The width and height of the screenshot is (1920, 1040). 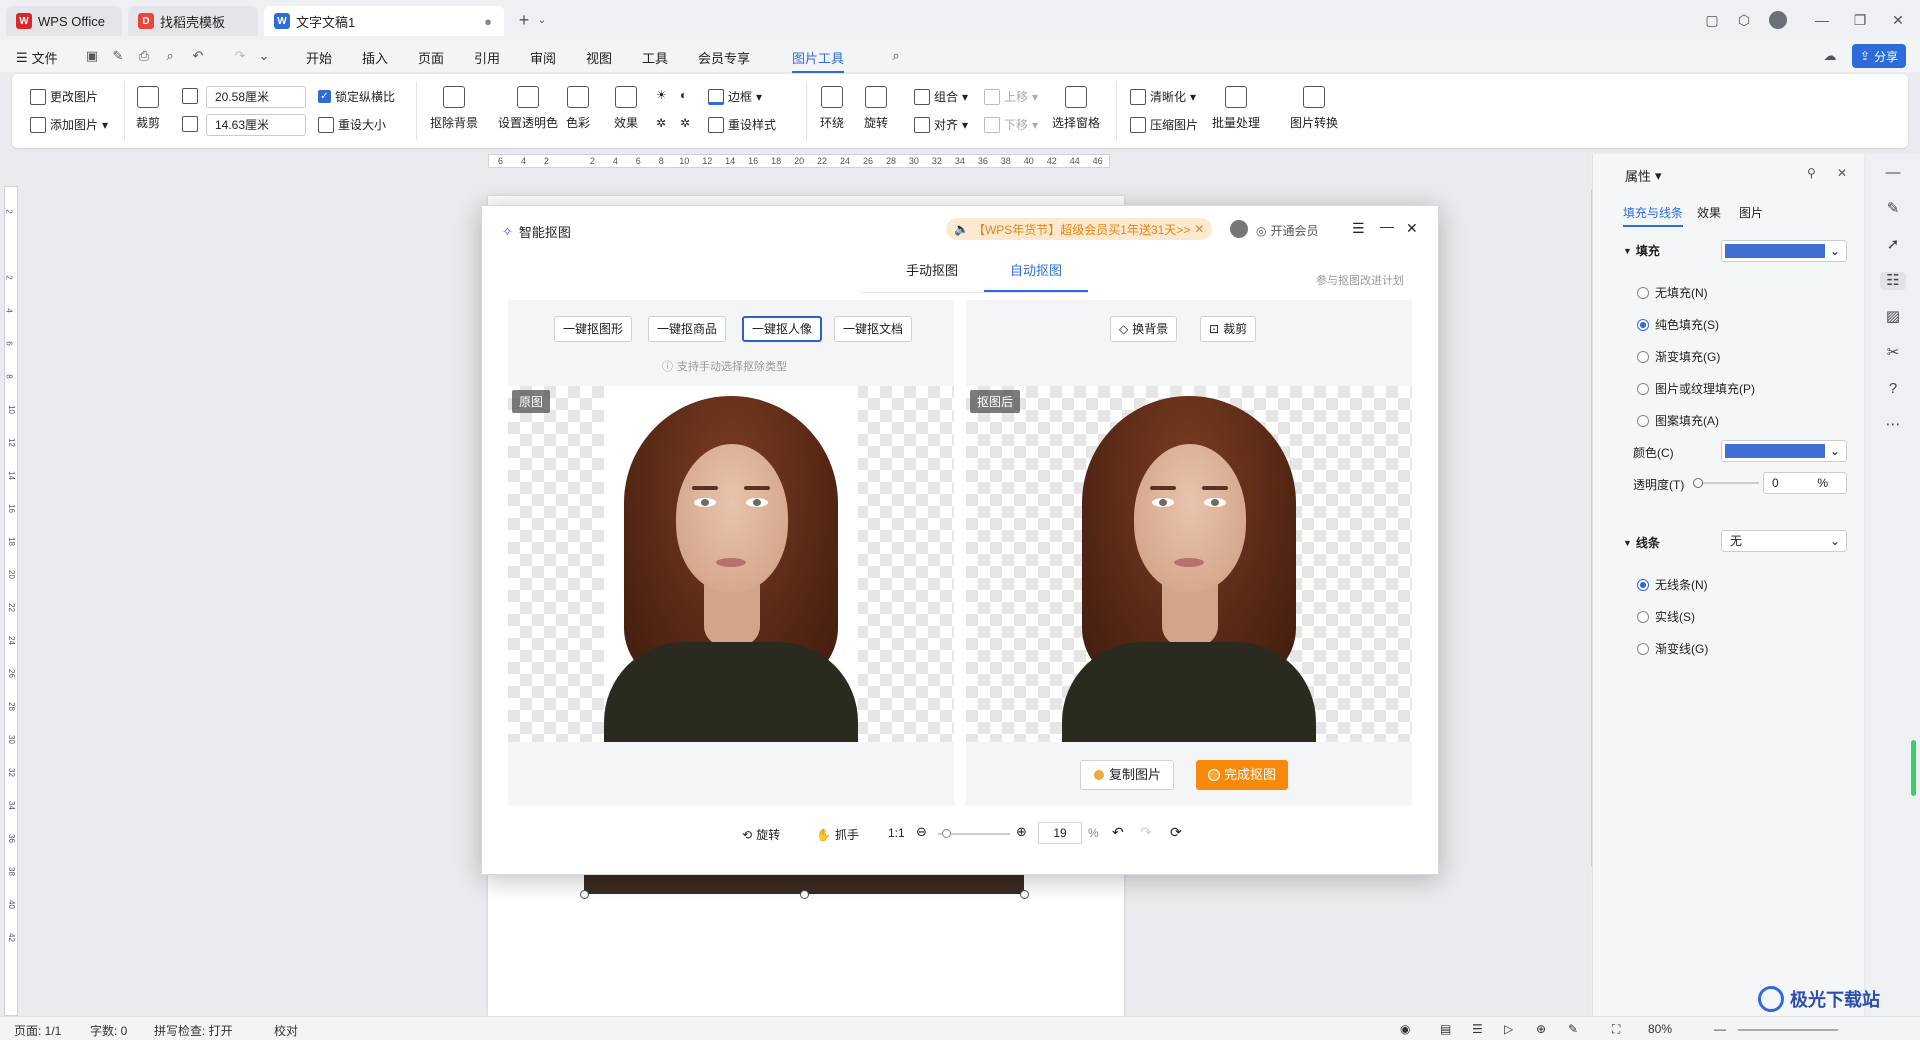 I want to click on crop-button: 裁剪, so click(x=148, y=108).